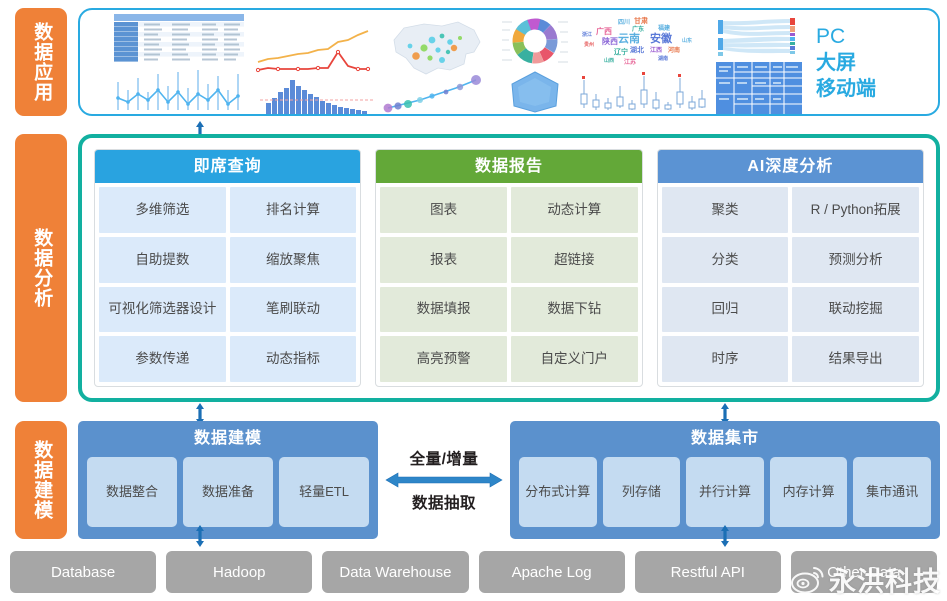  Describe the element at coordinates (293, 359) in the screenshot. I see `feature-cell: 动态指标` at that location.